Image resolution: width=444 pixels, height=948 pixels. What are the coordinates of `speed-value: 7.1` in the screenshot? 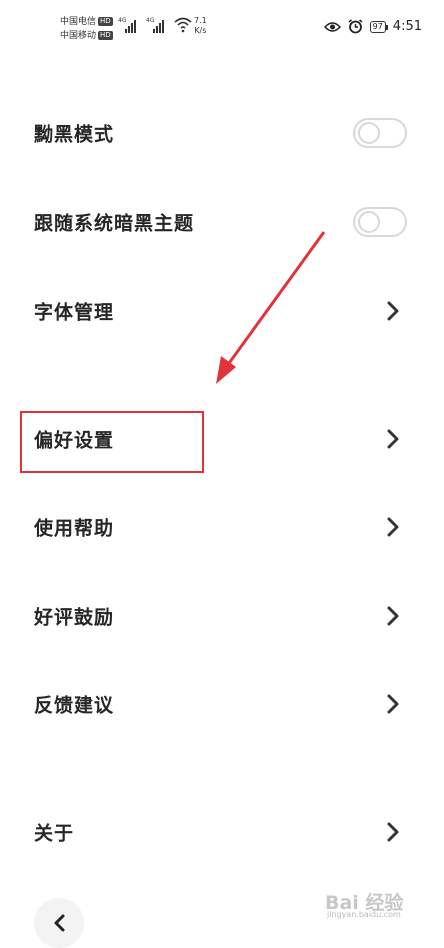 It's located at (200, 20).